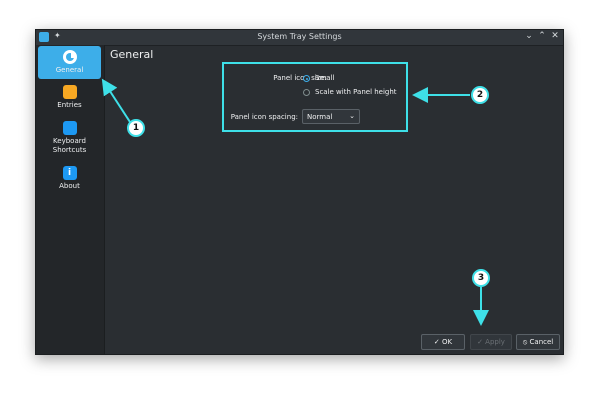  I want to click on annotation-badge-1: 1, so click(136, 128).